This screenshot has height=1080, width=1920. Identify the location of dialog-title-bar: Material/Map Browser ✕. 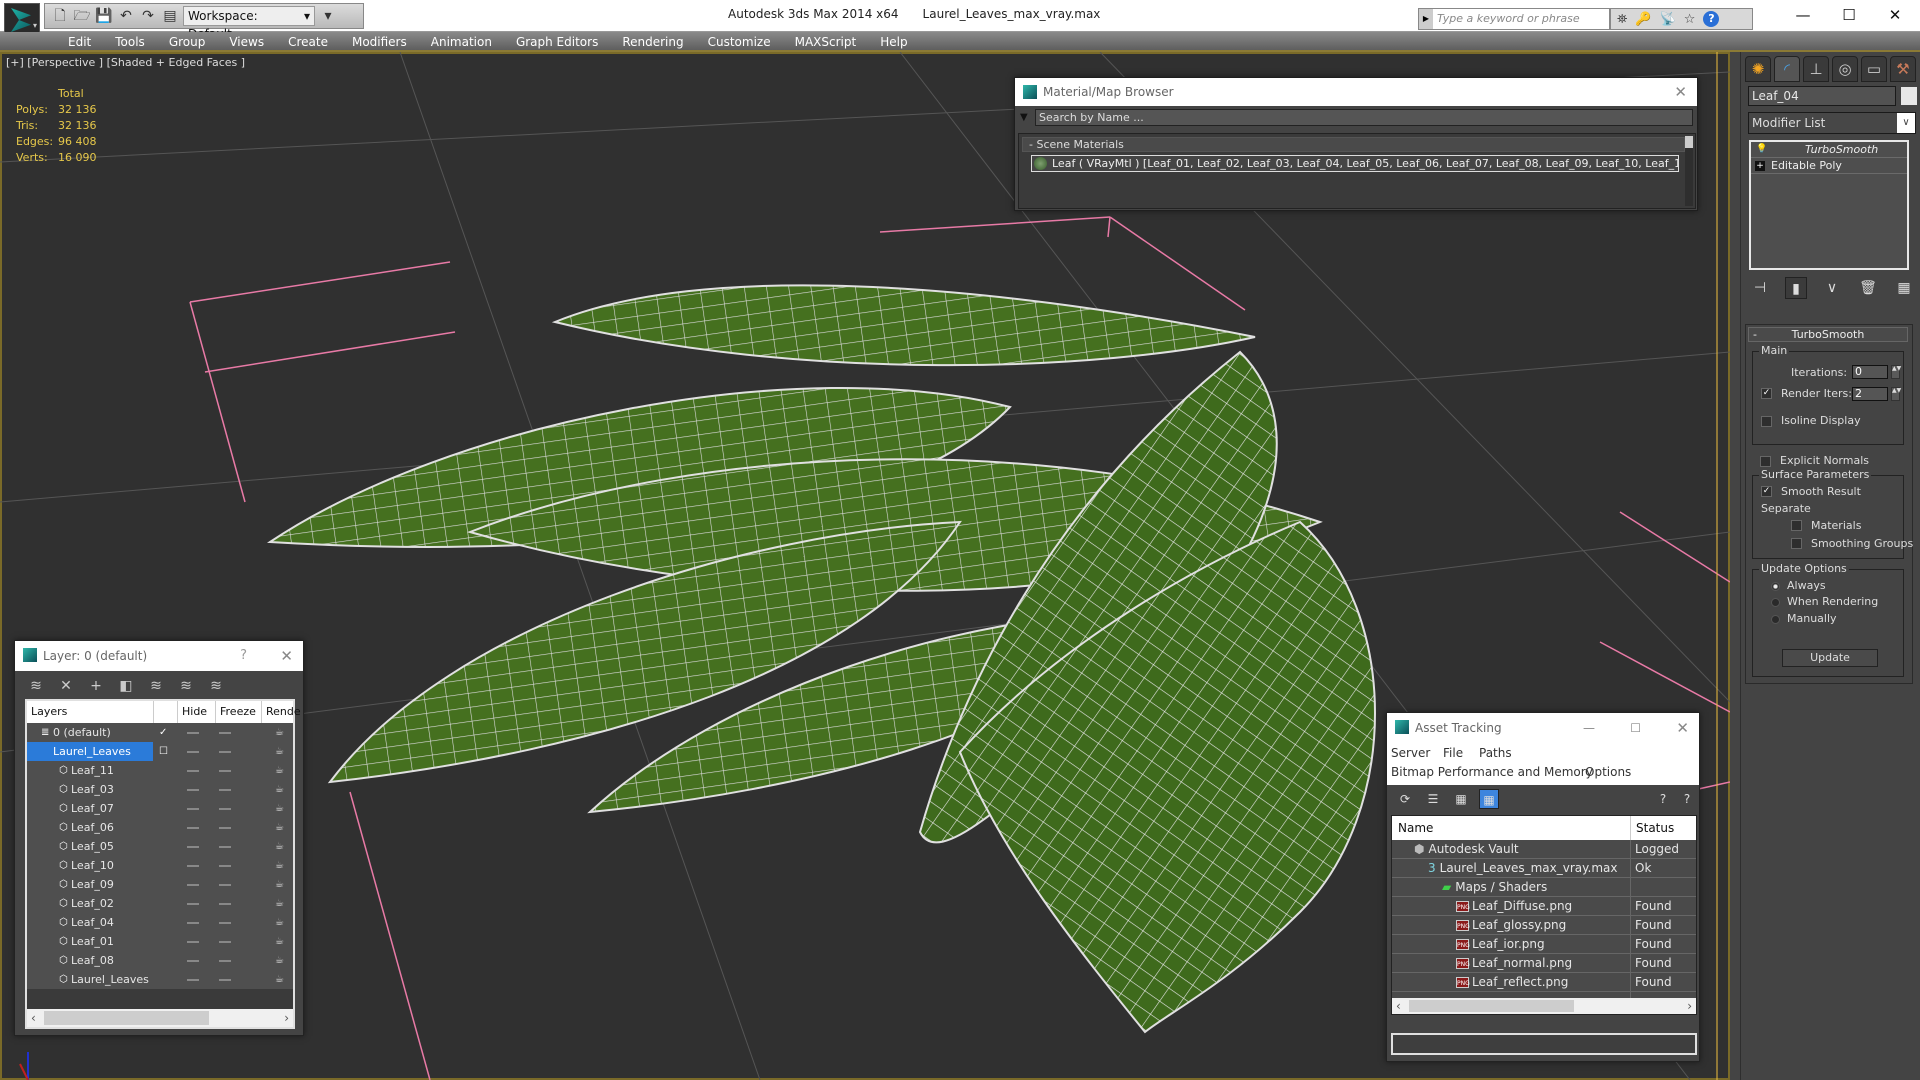
(1356, 92).